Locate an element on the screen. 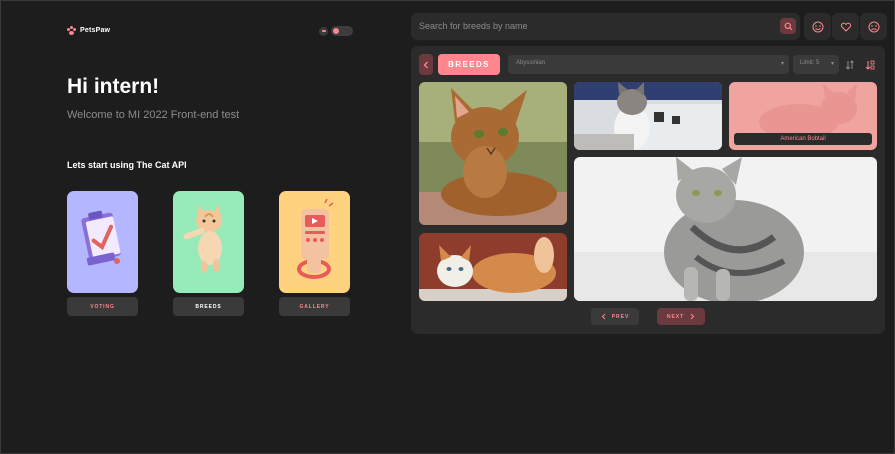 The height and width of the screenshot is (454, 895). prev-button: PREV is located at coordinates (615, 316).